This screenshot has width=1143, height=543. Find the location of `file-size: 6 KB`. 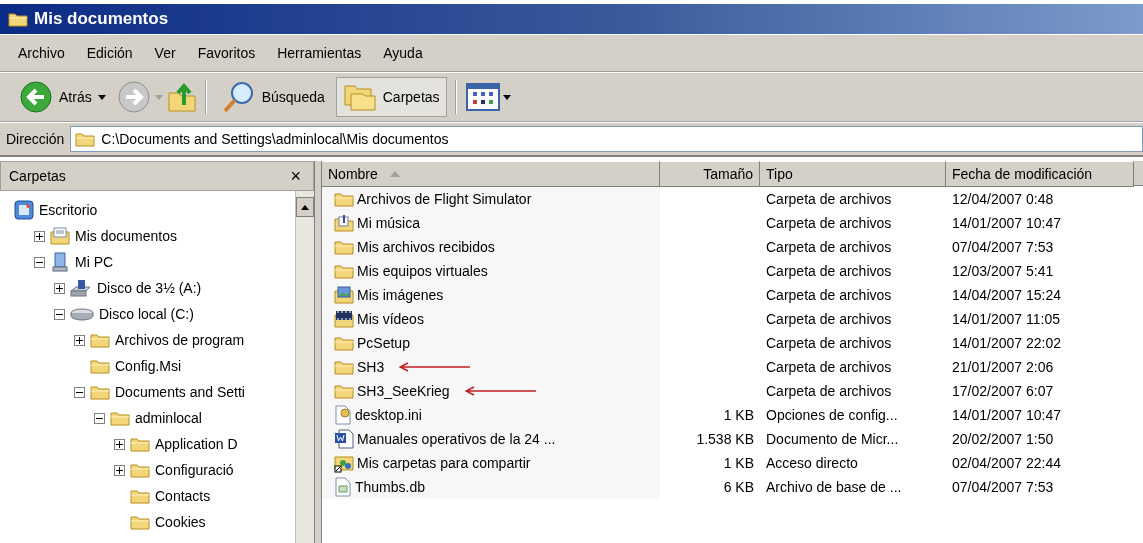

file-size: 6 KB is located at coordinates (738, 487).